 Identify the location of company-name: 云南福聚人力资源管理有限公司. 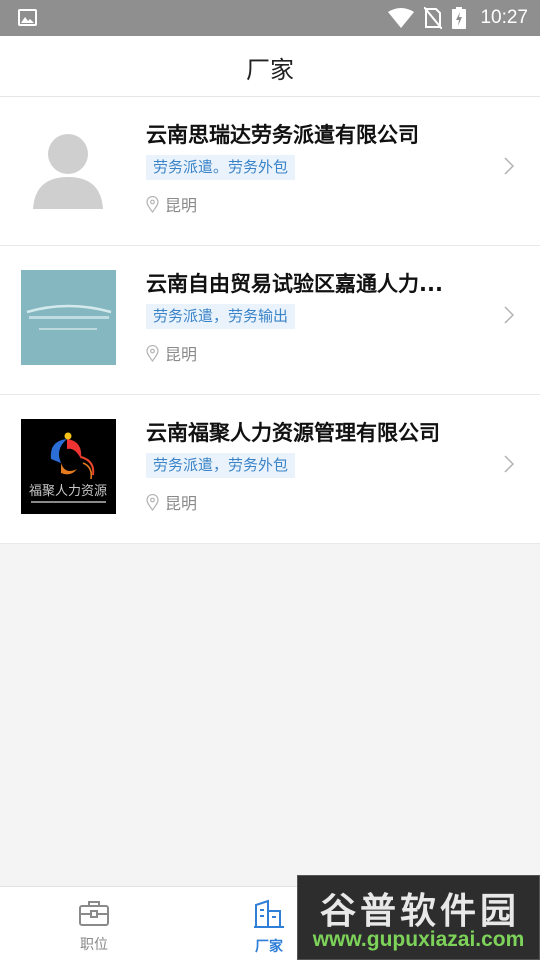
(293, 433).